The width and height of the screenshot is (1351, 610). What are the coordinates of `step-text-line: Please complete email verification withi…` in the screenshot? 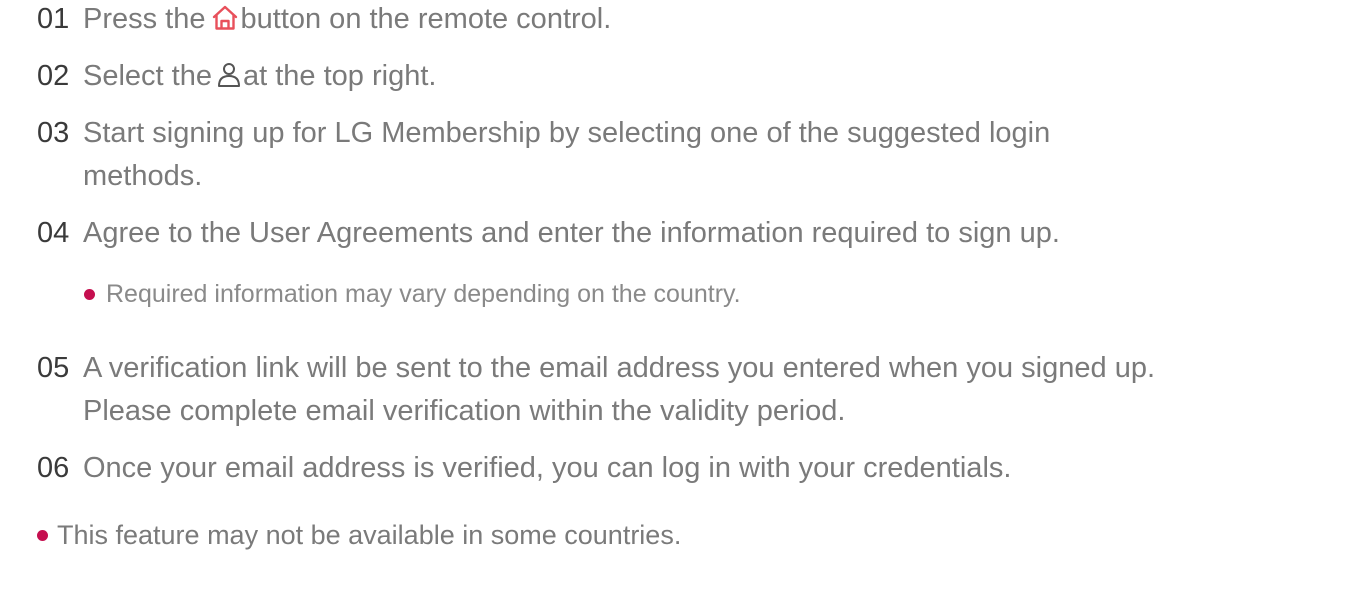 It's located at (464, 411).